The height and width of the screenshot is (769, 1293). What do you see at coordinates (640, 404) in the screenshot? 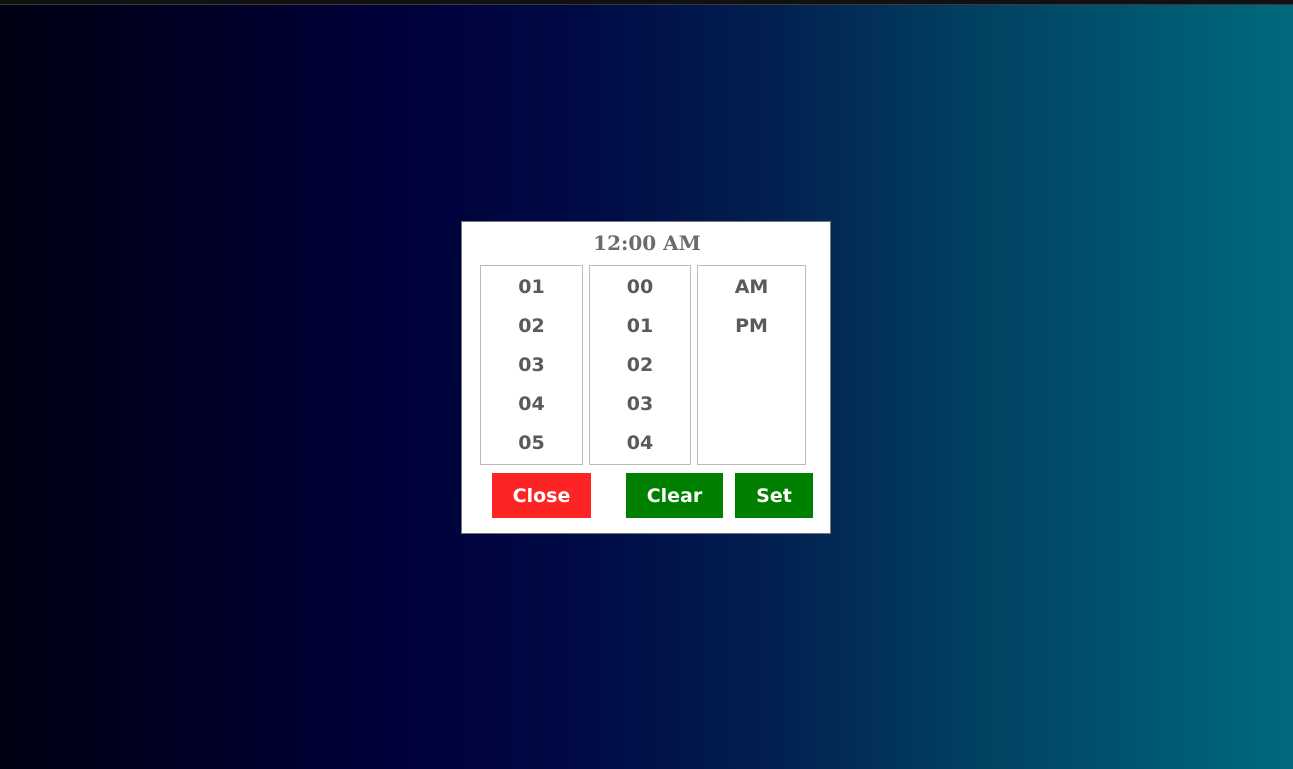
I see `minute-option: 03` at bounding box center [640, 404].